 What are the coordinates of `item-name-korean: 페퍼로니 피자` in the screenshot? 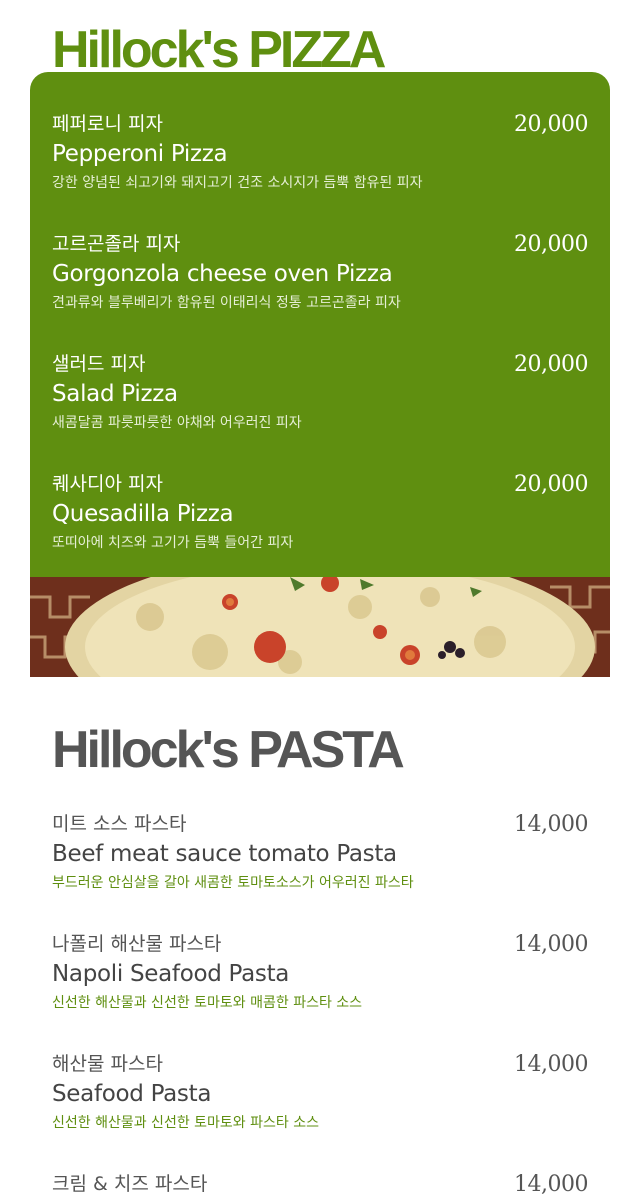 It's located at (107, 124).